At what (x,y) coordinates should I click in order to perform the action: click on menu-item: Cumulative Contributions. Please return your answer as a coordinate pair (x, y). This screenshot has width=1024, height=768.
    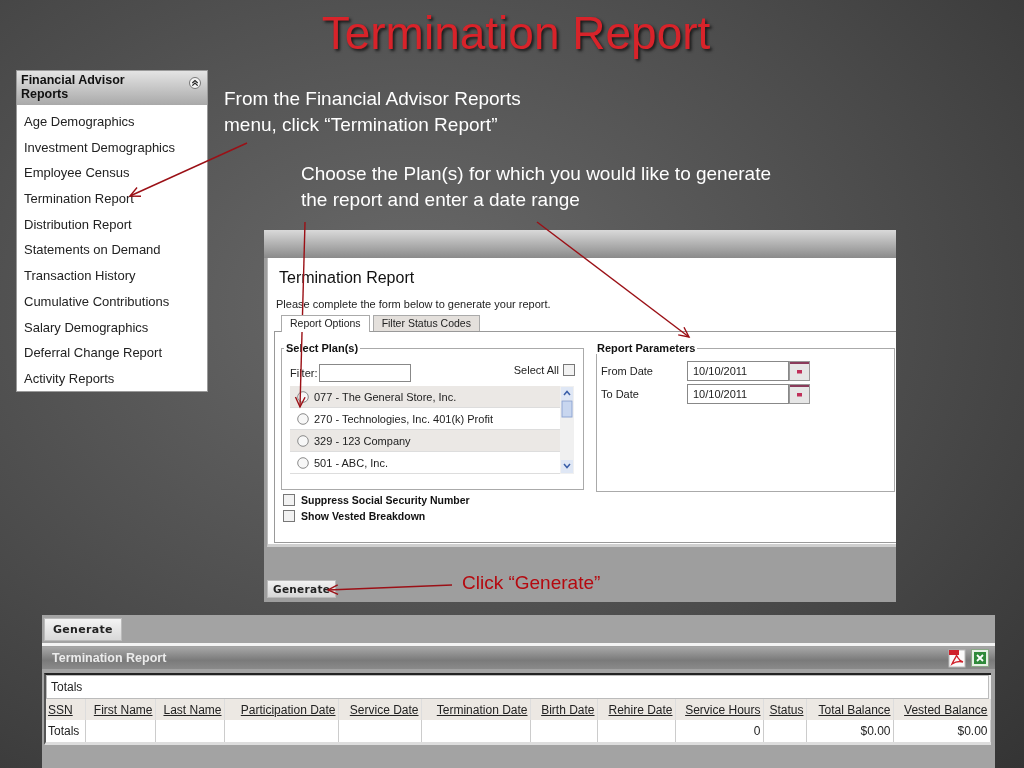
    Looking at the image, I should click on (112, 301).